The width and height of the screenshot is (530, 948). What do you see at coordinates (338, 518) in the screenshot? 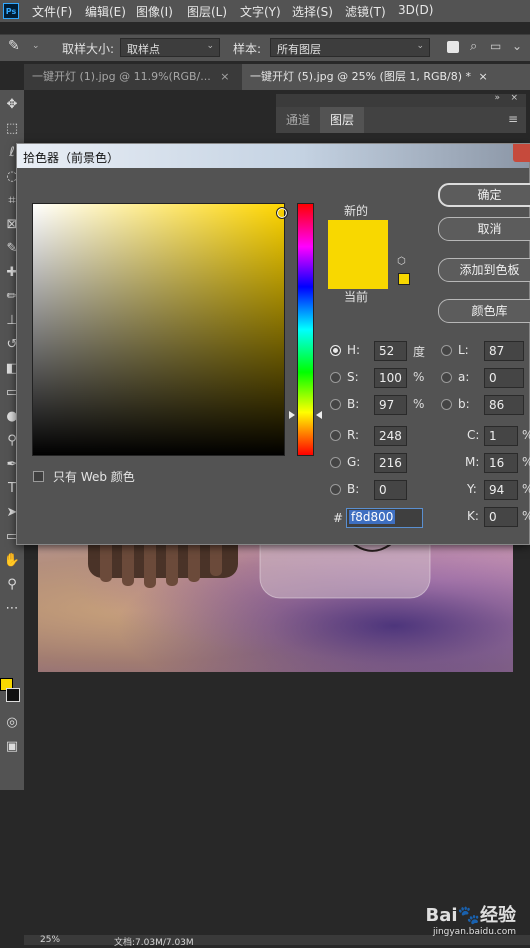
I see `hex-label: #` at bounding box center [338, 518].